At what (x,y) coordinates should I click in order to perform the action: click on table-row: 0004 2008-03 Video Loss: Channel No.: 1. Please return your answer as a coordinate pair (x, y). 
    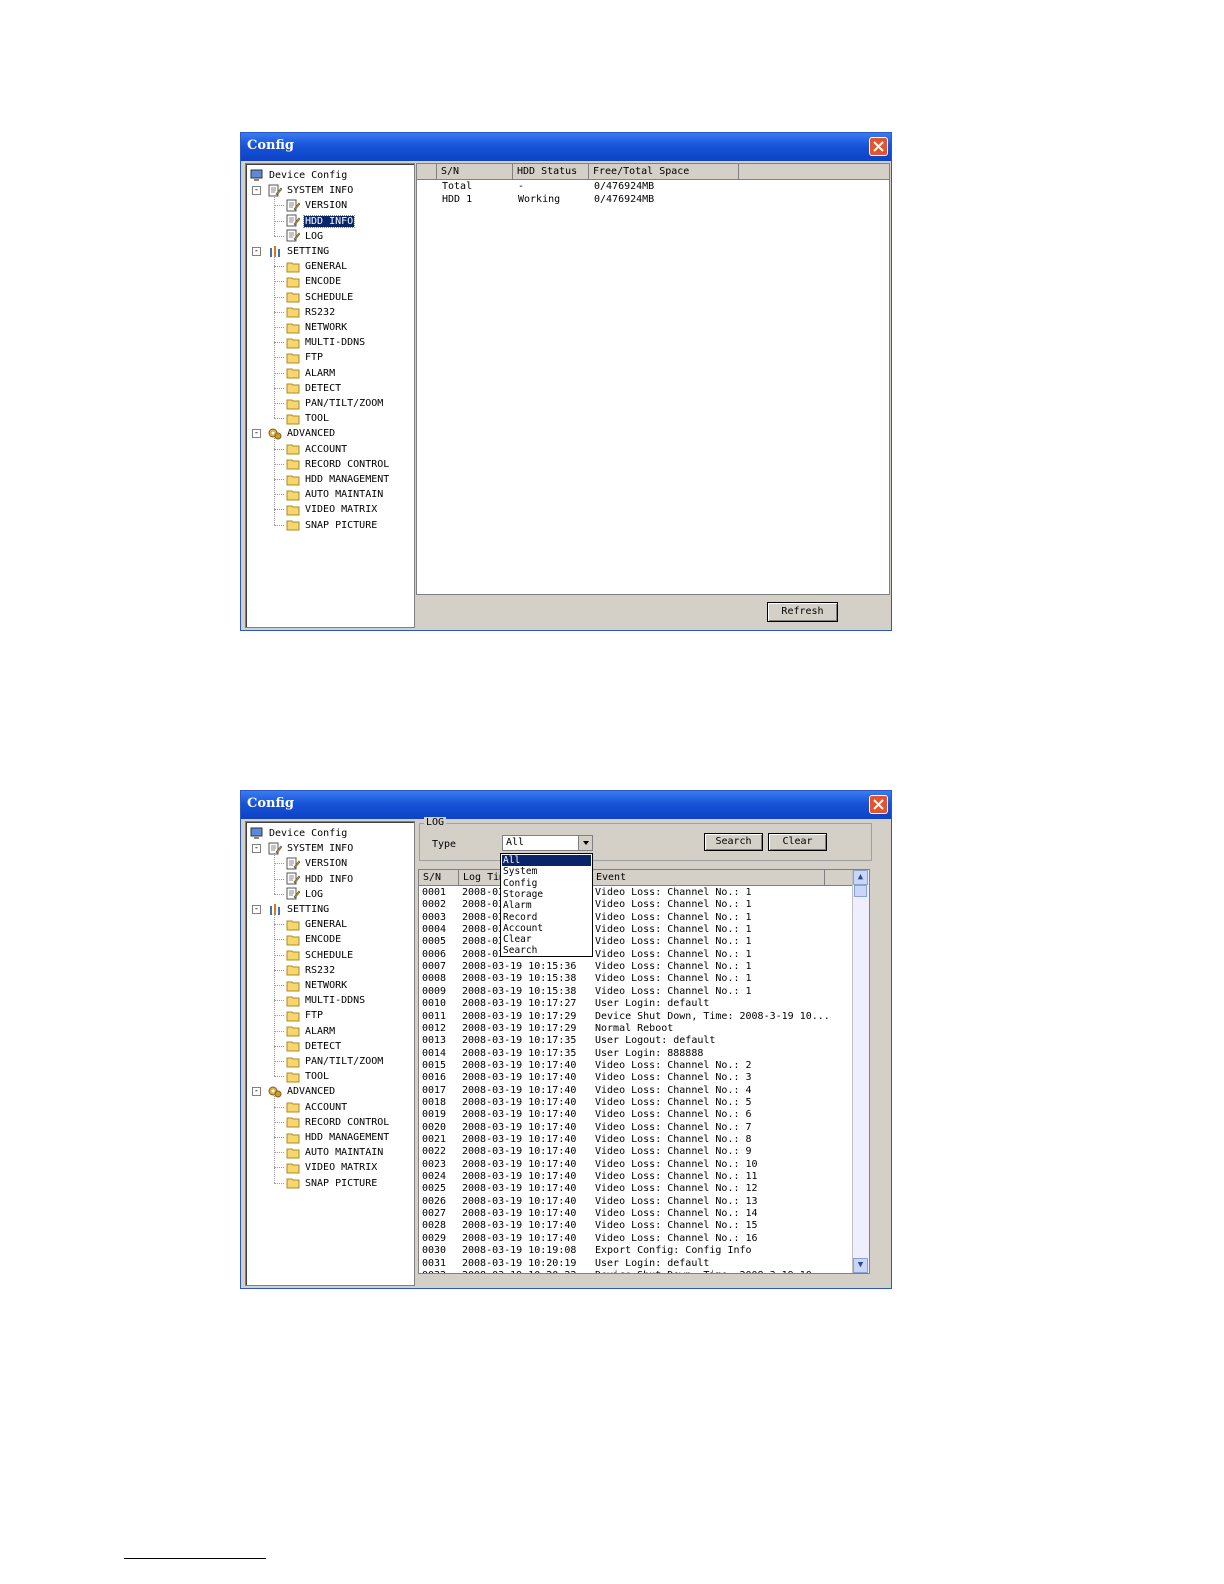
    Looking at the image, I should click on (637, 930).